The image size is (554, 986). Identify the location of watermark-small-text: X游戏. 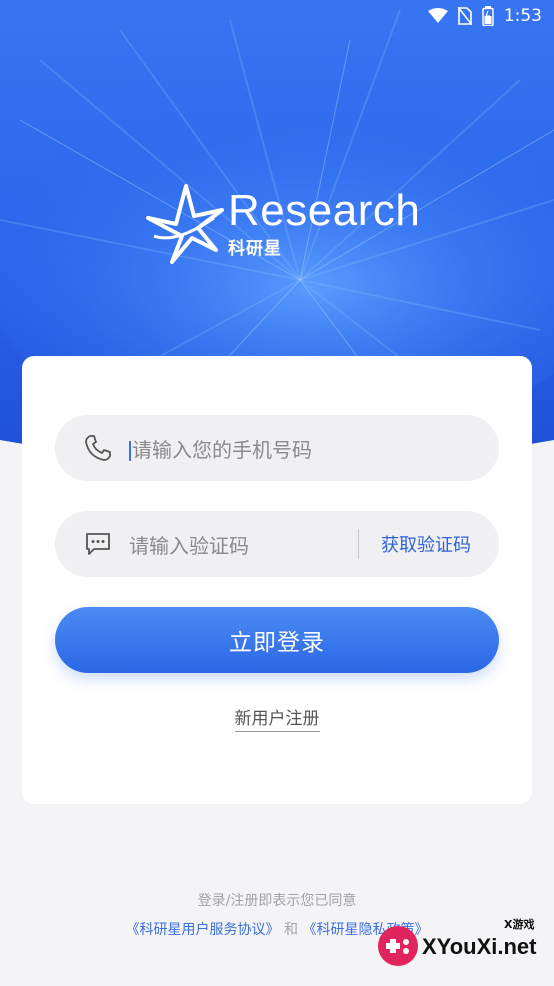
(519, 924).